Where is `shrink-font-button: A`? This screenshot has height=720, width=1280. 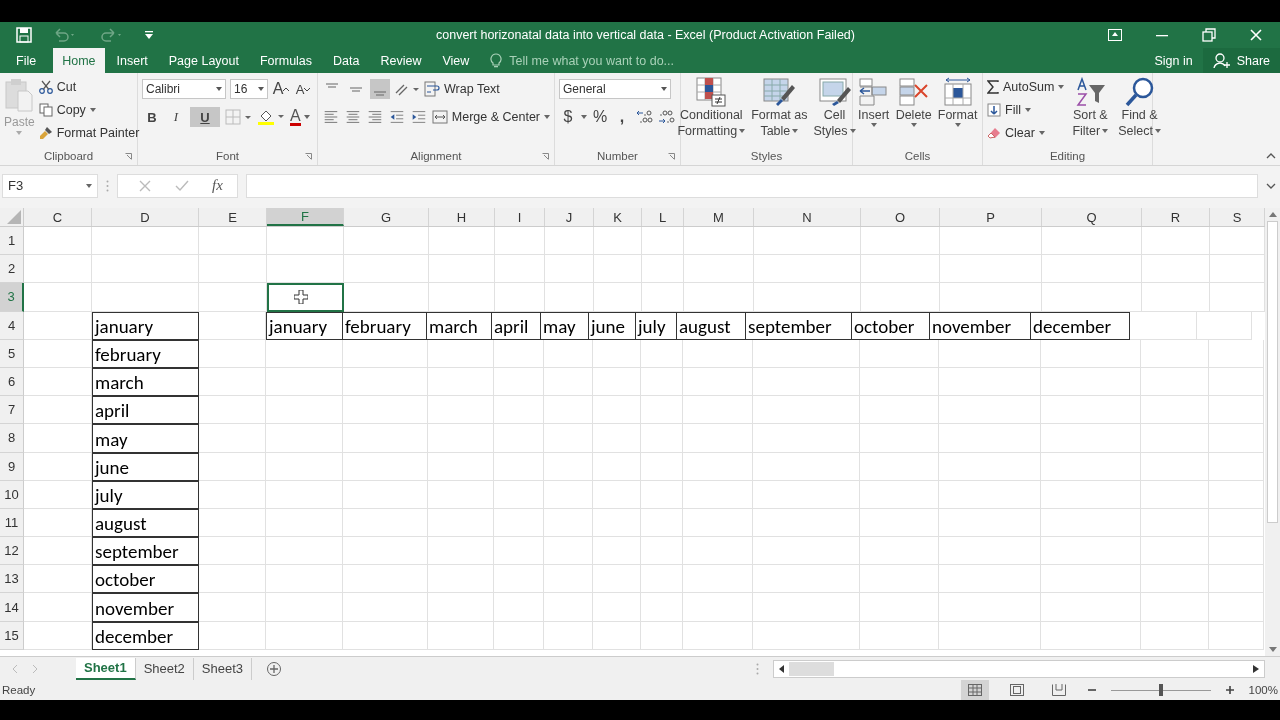 shrink-font-button: A is located at coordinates (303, 89).